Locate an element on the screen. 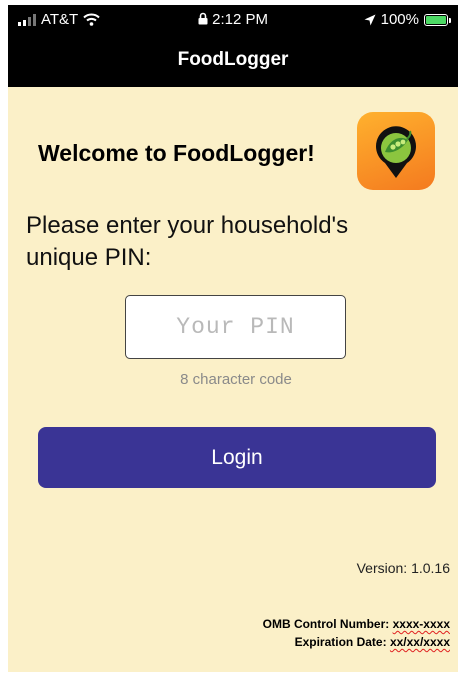  location-arrow-icon is located at coordinates (370, 19).